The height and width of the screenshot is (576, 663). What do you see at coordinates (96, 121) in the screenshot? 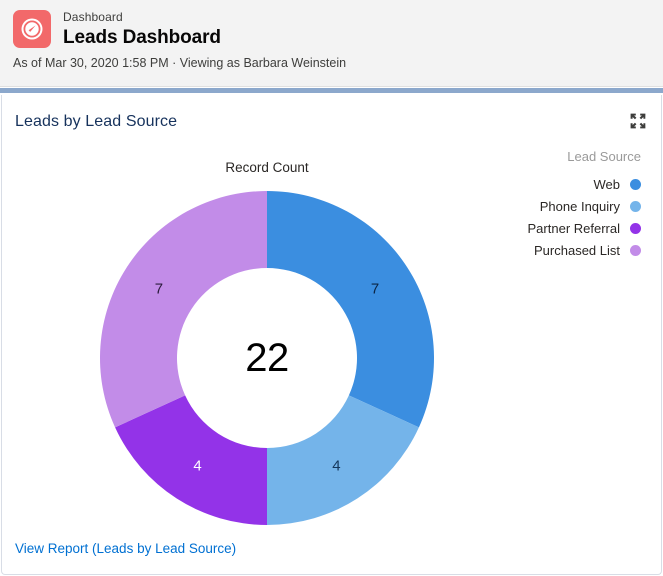
I see `widget-title: Leads by Lead Source` at bounding box center [96, 121].